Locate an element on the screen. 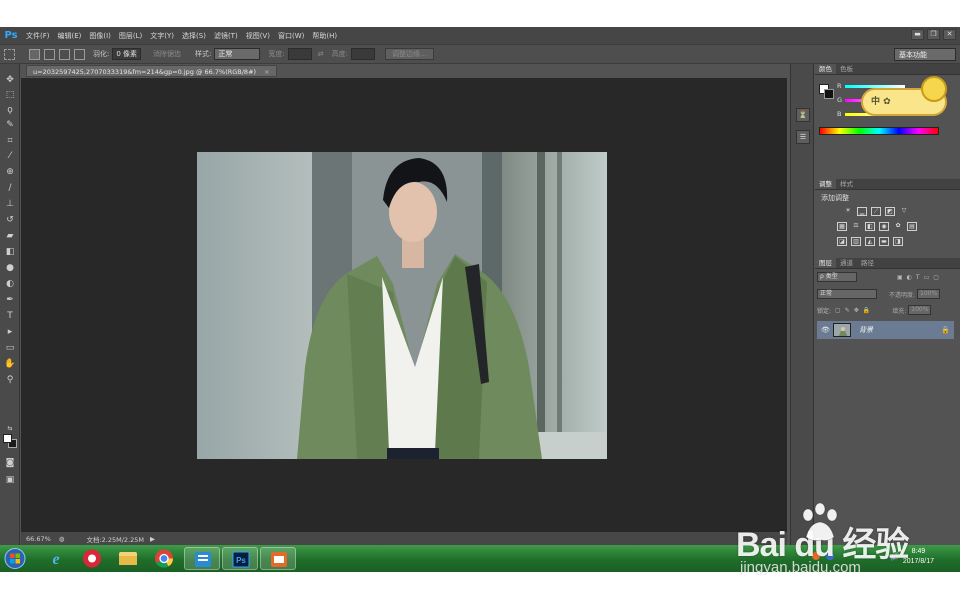 Image resolution: width=960 pixels, height=600 pixels. zoom-tool-icon: ⚲ is located at coordinates (10, 380).